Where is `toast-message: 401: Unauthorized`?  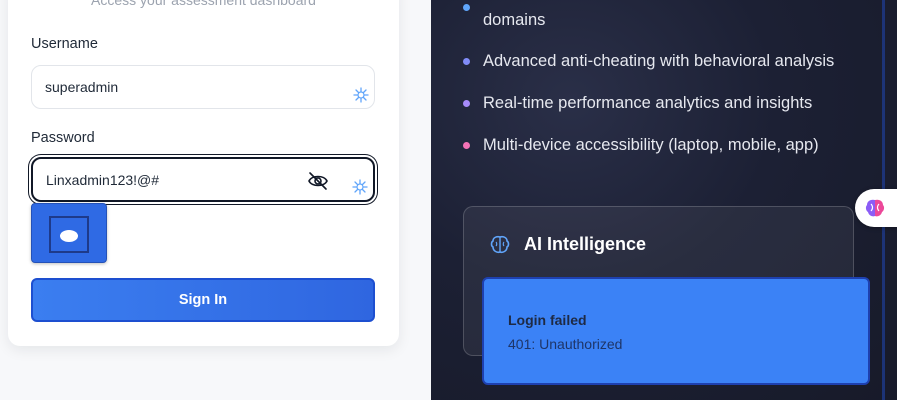 toast-message: 401: Unauthorized is located at coordinates (565, 344).